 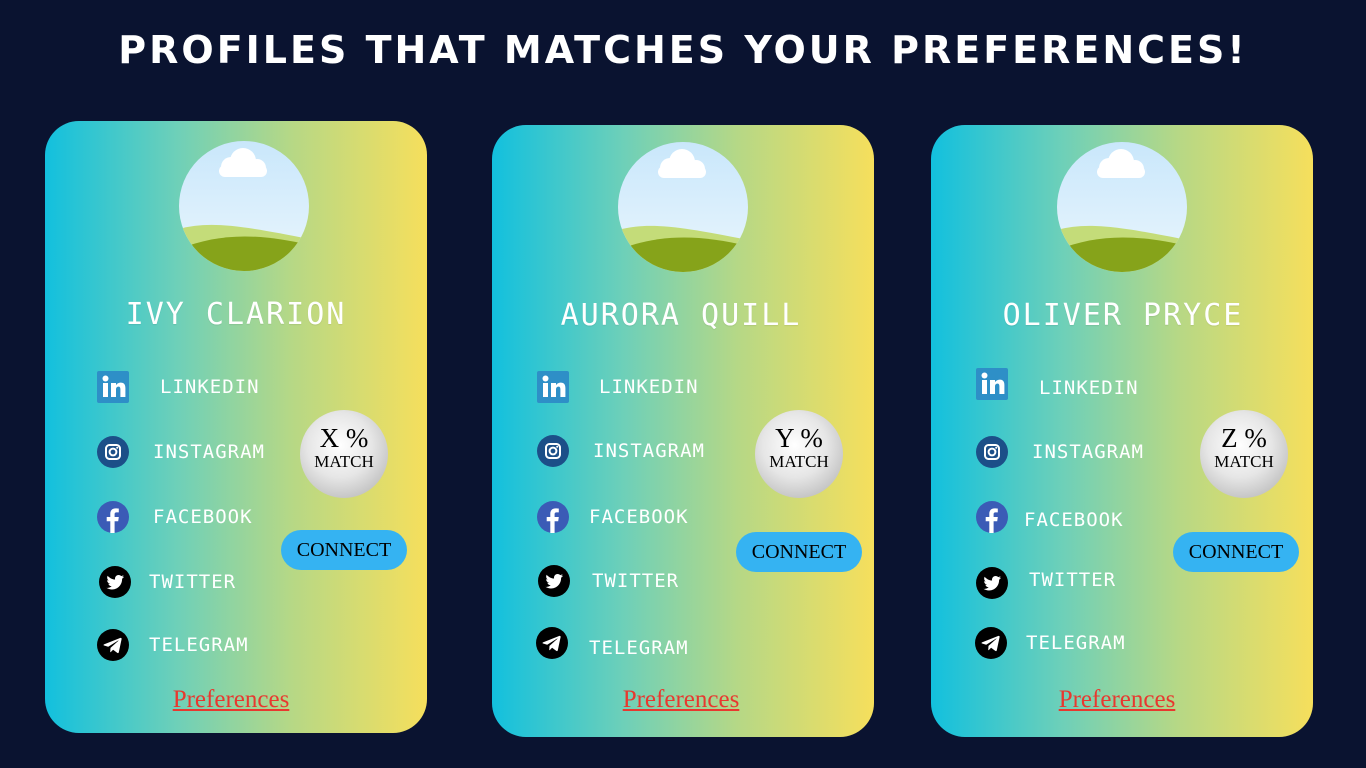 I want to click on profile-name: IVY CLARION, so click(x=236, y=314).